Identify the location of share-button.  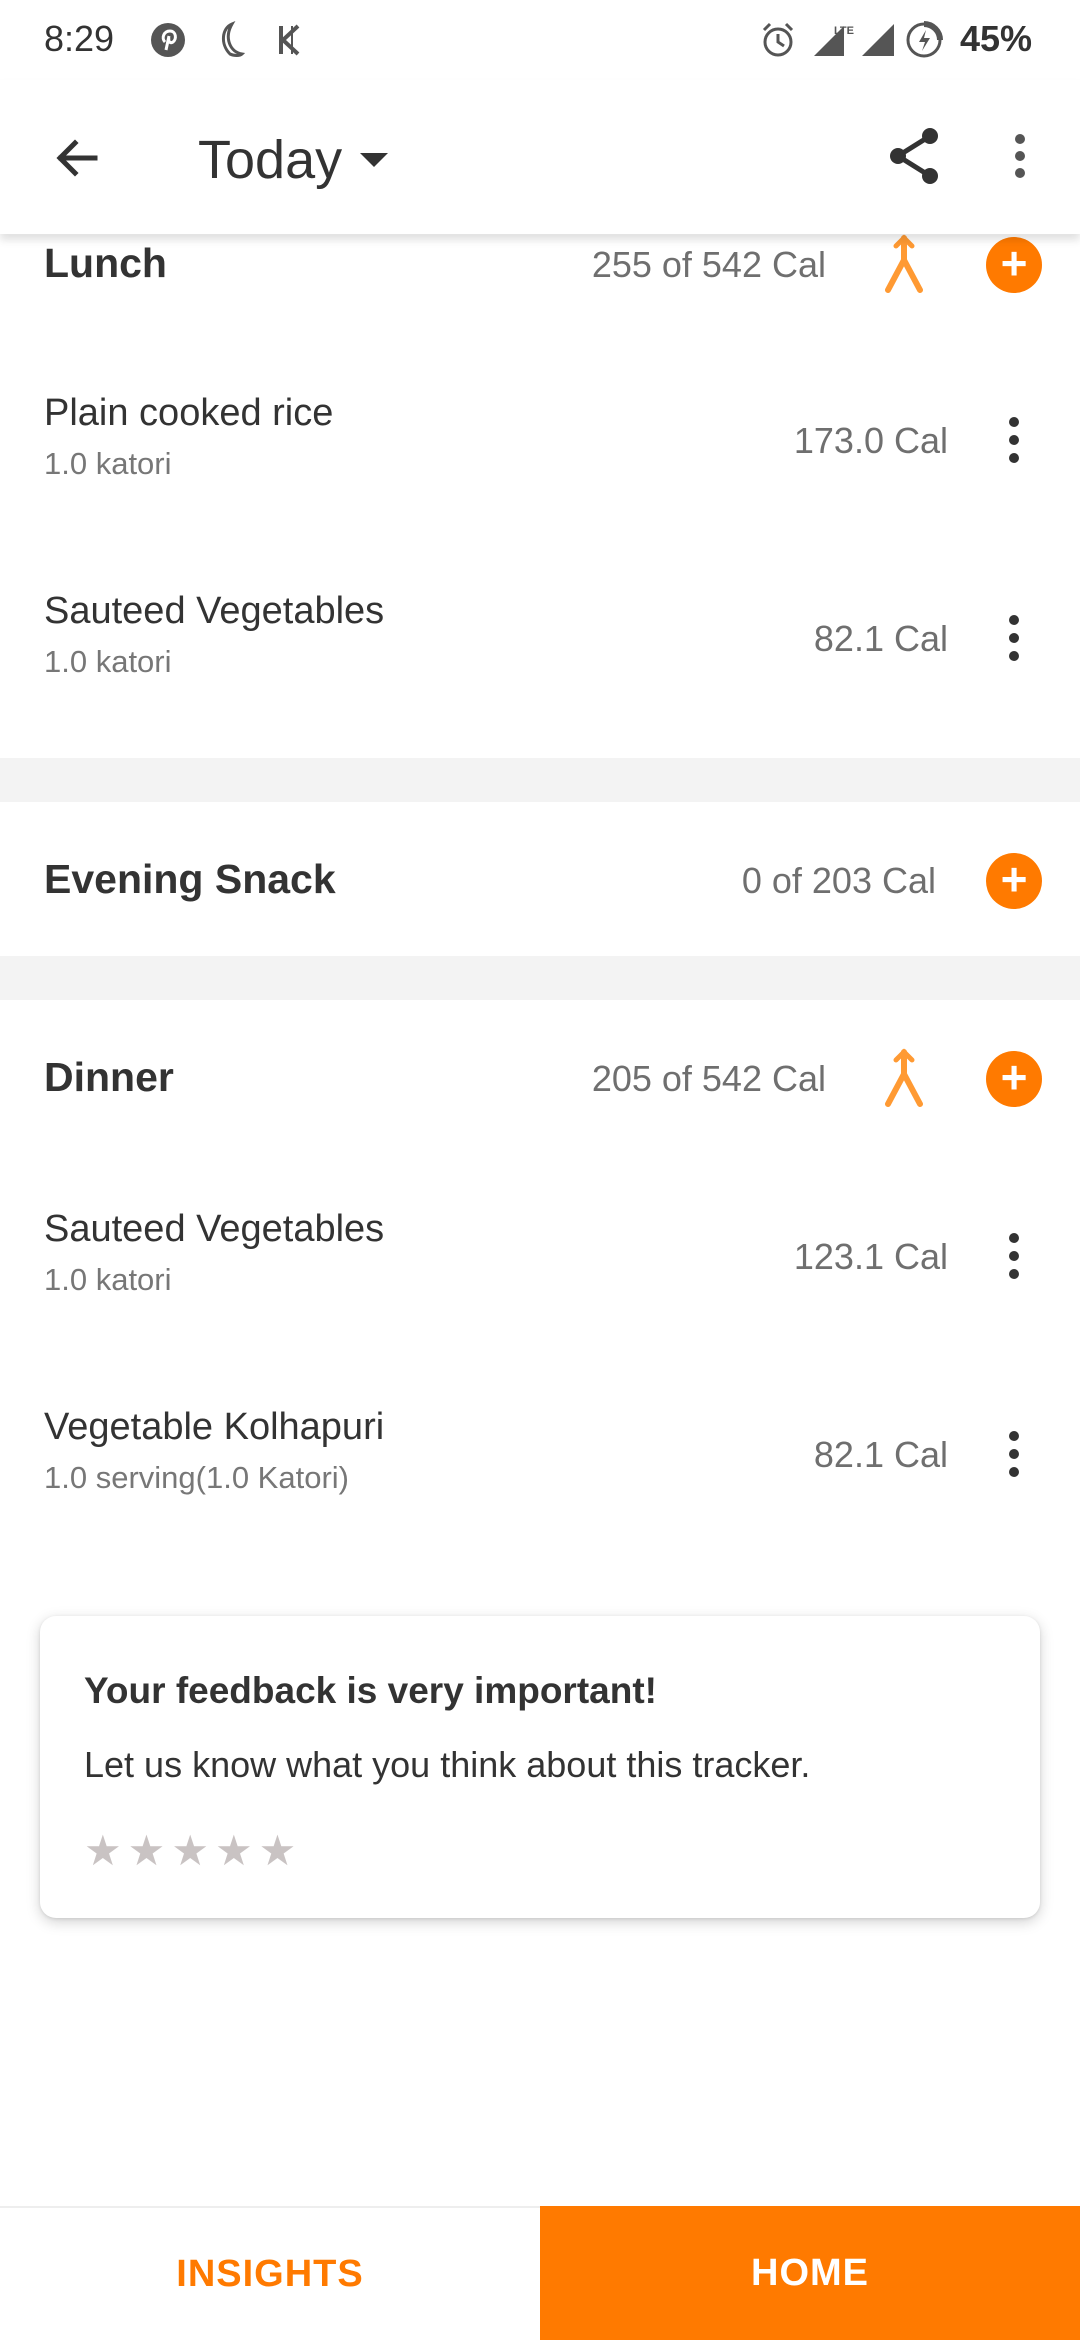
(914, 156).